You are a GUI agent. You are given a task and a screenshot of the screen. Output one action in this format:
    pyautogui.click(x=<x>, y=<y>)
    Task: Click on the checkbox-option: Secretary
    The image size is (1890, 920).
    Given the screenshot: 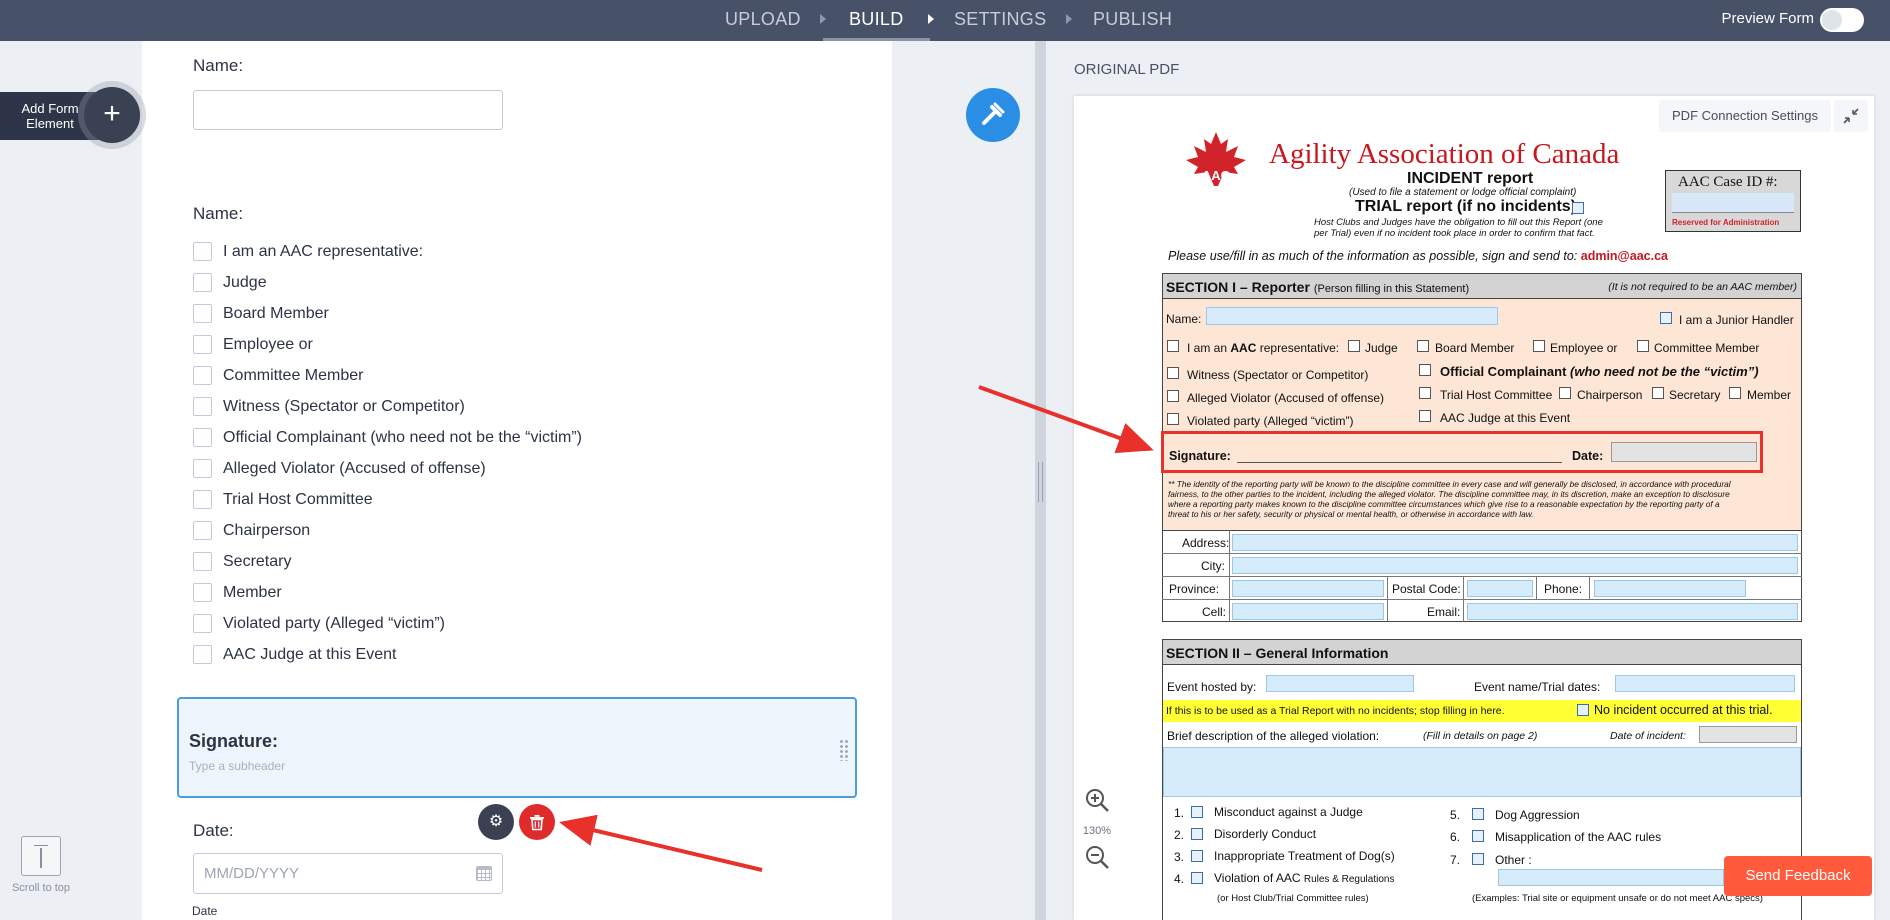 What is the action you would take?
    pyautogui.click(x=387, y=561)
    